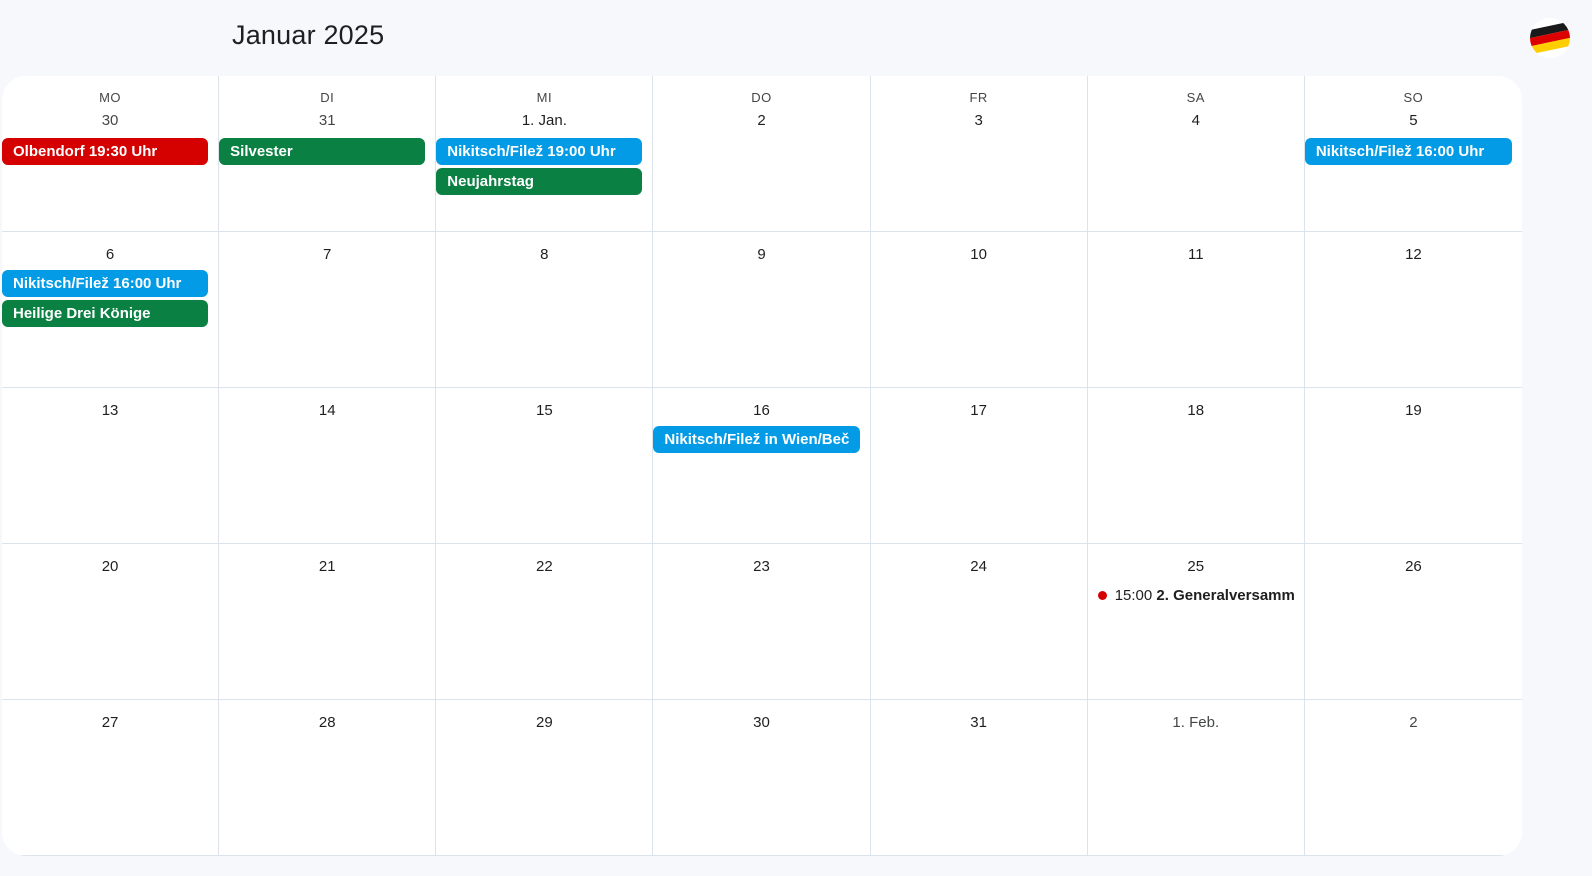 The image size is (1592, 876). Describe the element at coordinates (110, 97) in the screenshot. I see `weekday-header: MO` at that location.